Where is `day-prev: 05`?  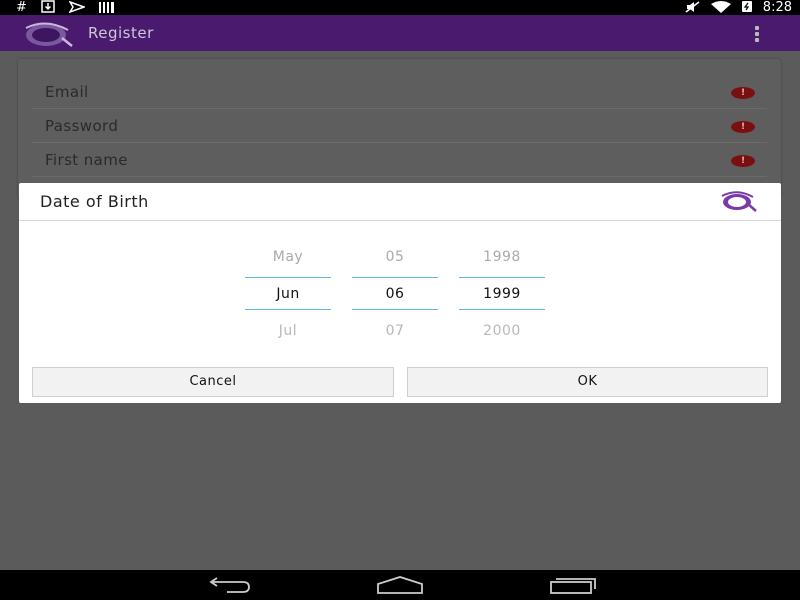 day-prev: 05 is located at coordinates (395, 257).